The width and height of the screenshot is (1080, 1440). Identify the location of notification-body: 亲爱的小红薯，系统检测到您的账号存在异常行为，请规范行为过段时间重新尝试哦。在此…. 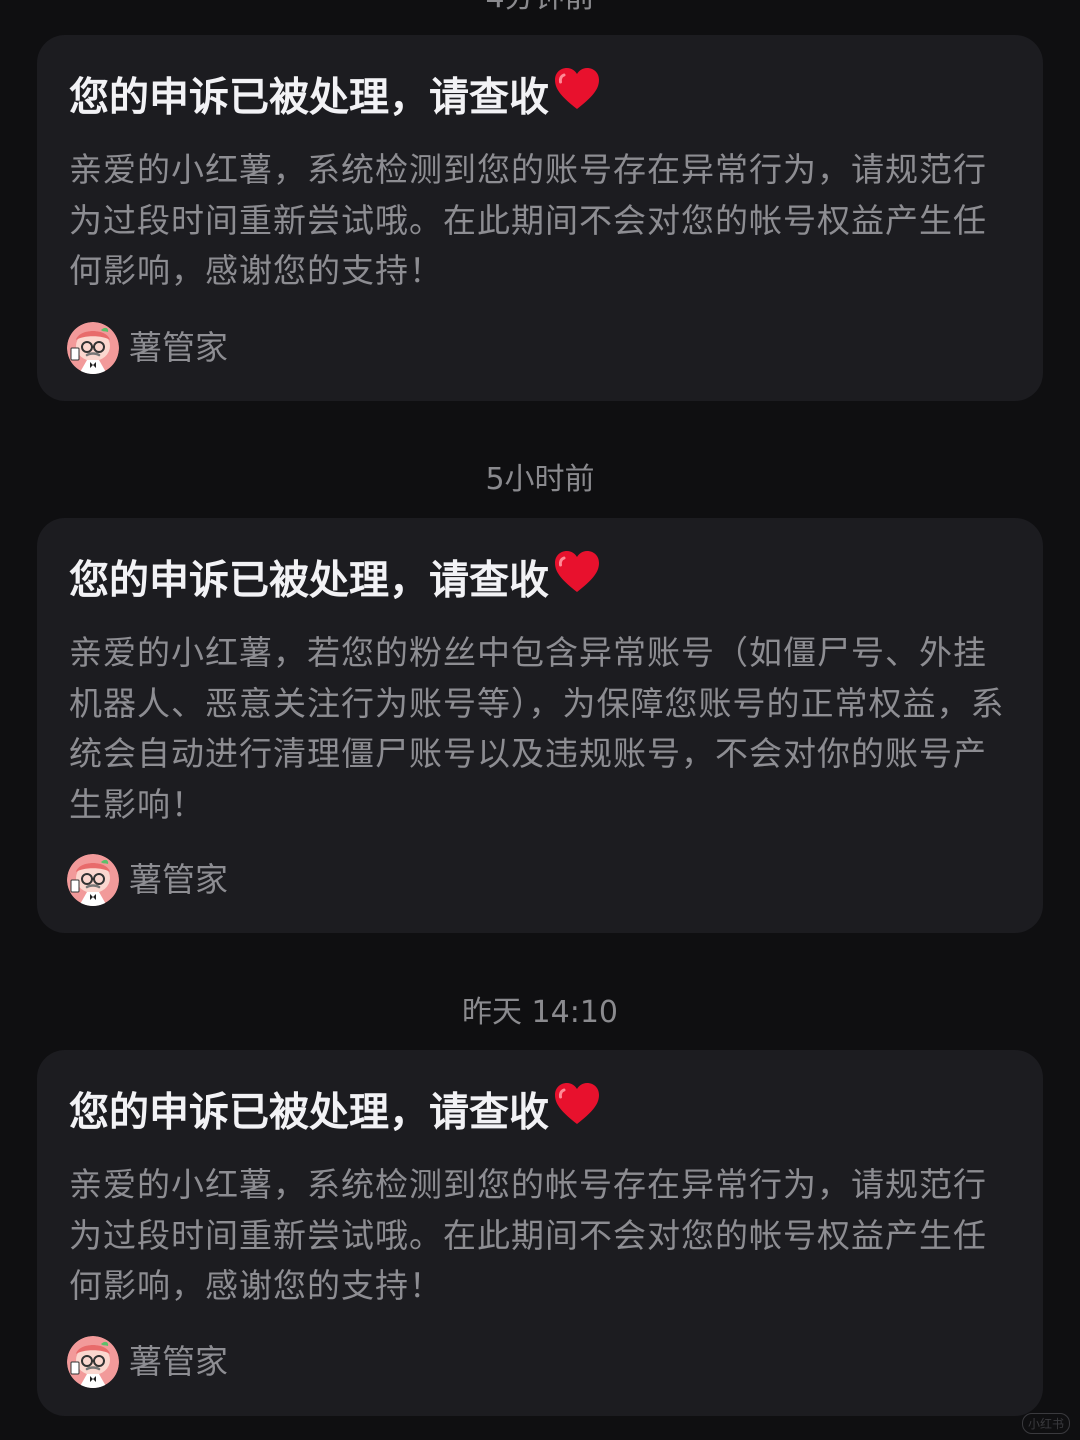
(528, 220).